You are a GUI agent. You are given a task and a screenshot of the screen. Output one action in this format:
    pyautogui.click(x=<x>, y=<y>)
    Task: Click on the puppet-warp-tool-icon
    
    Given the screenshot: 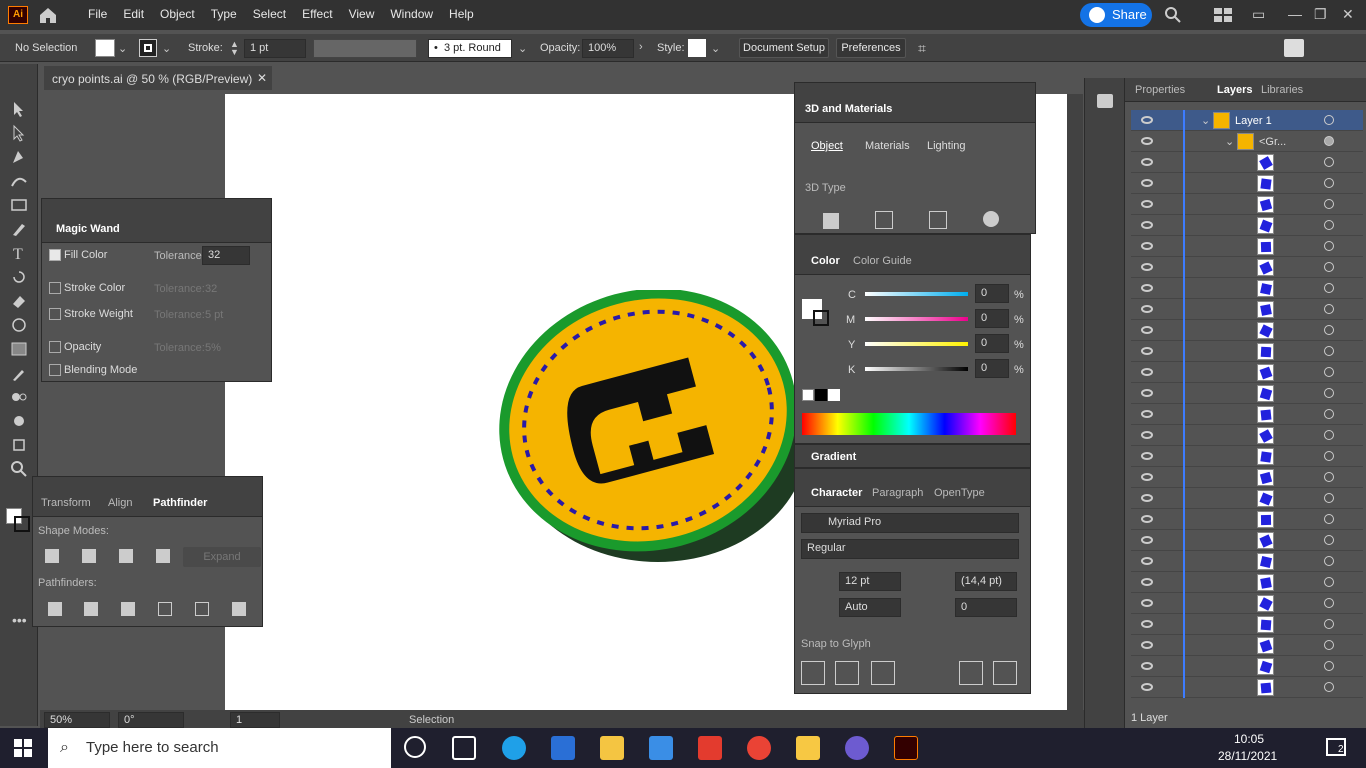 What is the action you would take?
    pyautogui.click(x=19, y=325)
    